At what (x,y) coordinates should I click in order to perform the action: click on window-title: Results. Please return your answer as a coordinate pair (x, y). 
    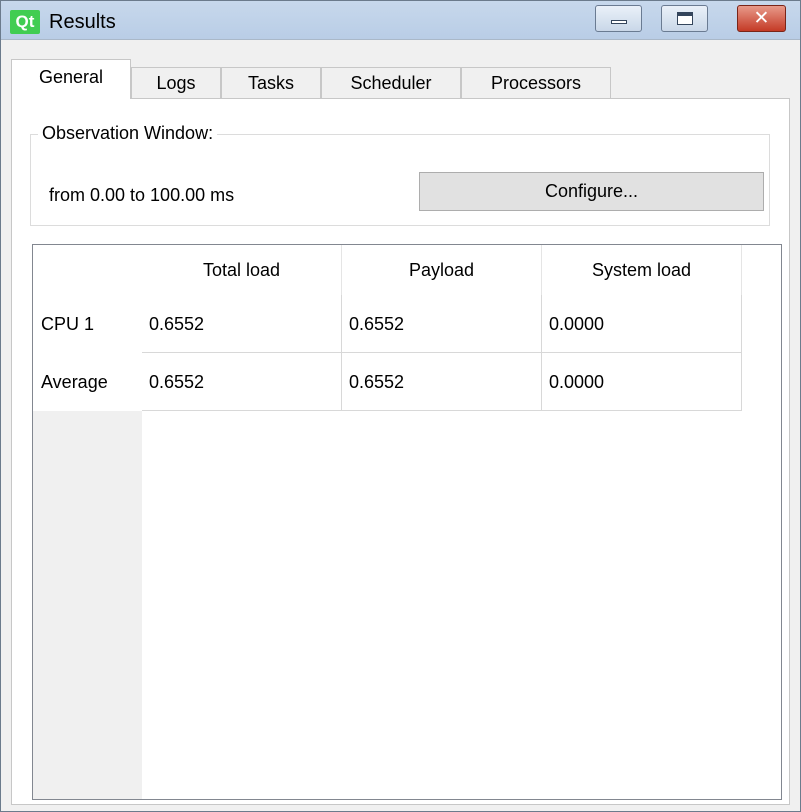
    Looking at the image, I should click on (82, 22).